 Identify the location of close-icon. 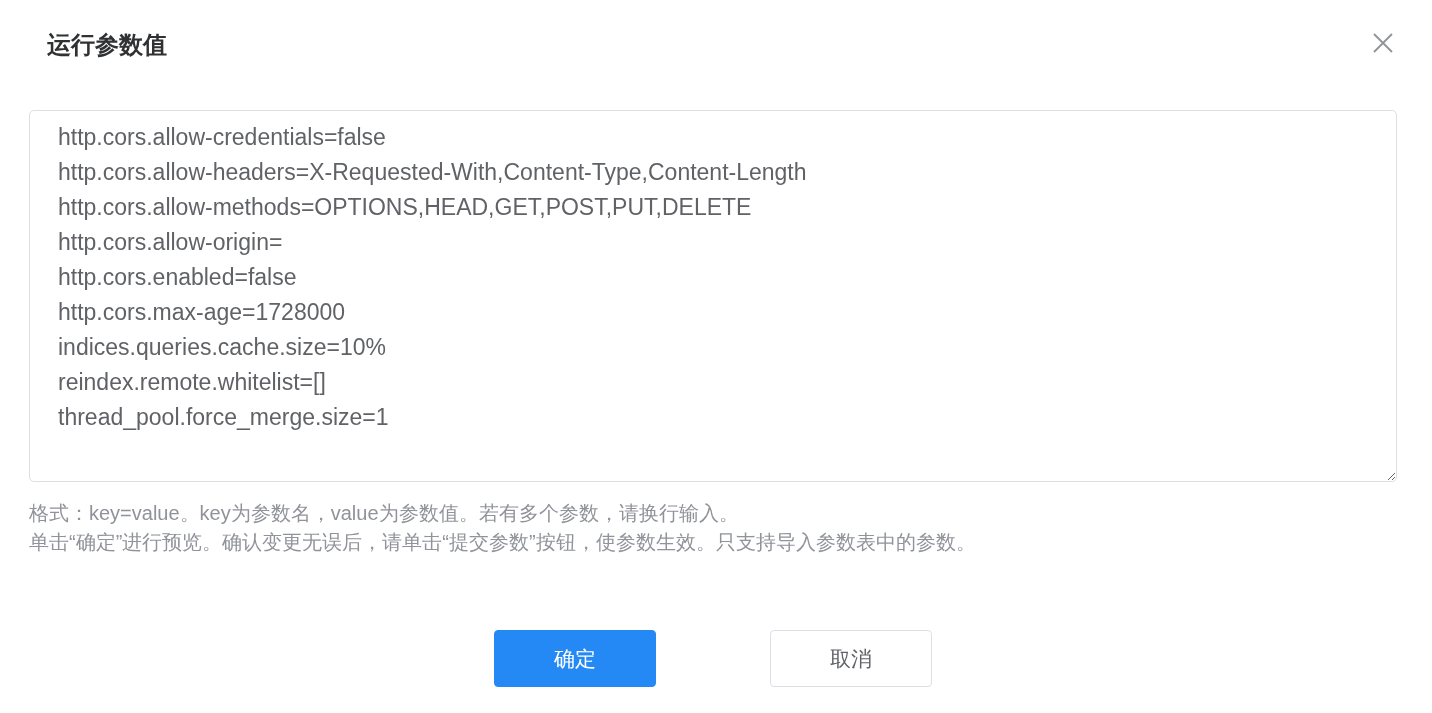
(1383, 43).